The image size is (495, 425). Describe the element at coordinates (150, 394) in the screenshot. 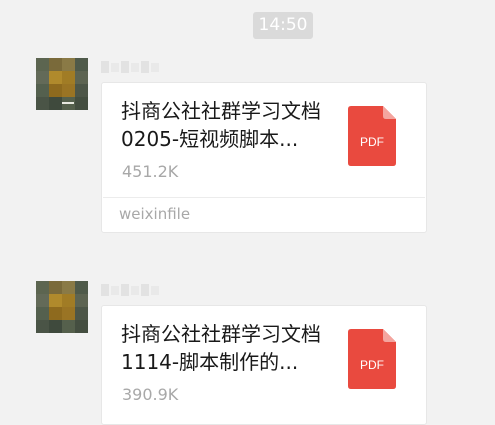

I see `file-size: 390.9K` at that location.